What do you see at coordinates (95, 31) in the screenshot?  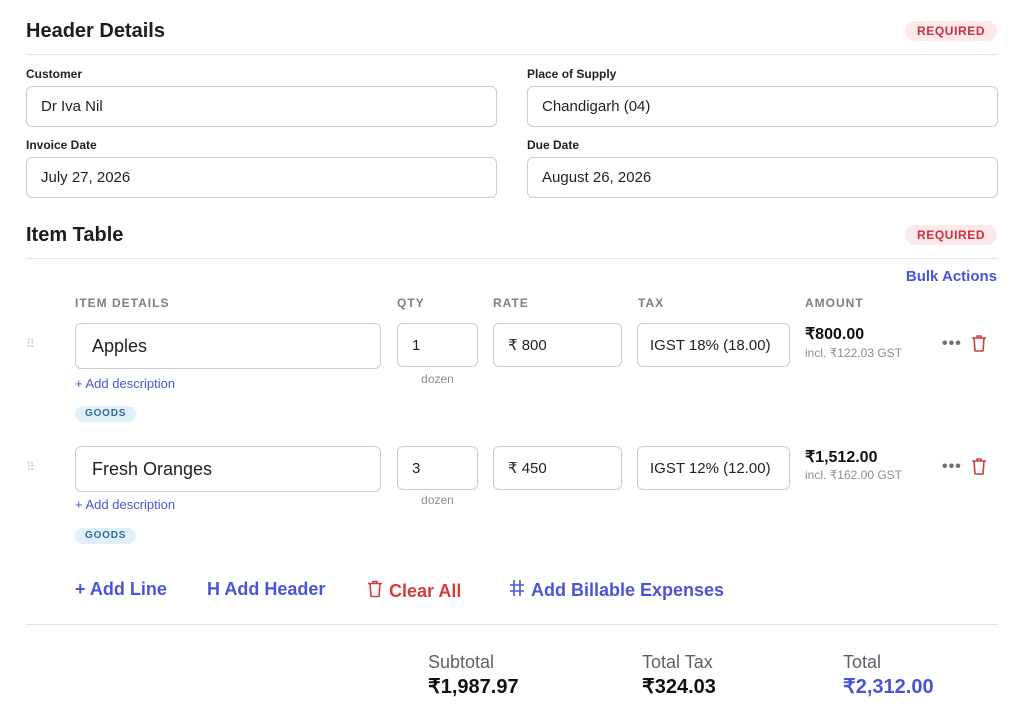 I see `header-details-title: Header Details` at bounding box center [95, 31].